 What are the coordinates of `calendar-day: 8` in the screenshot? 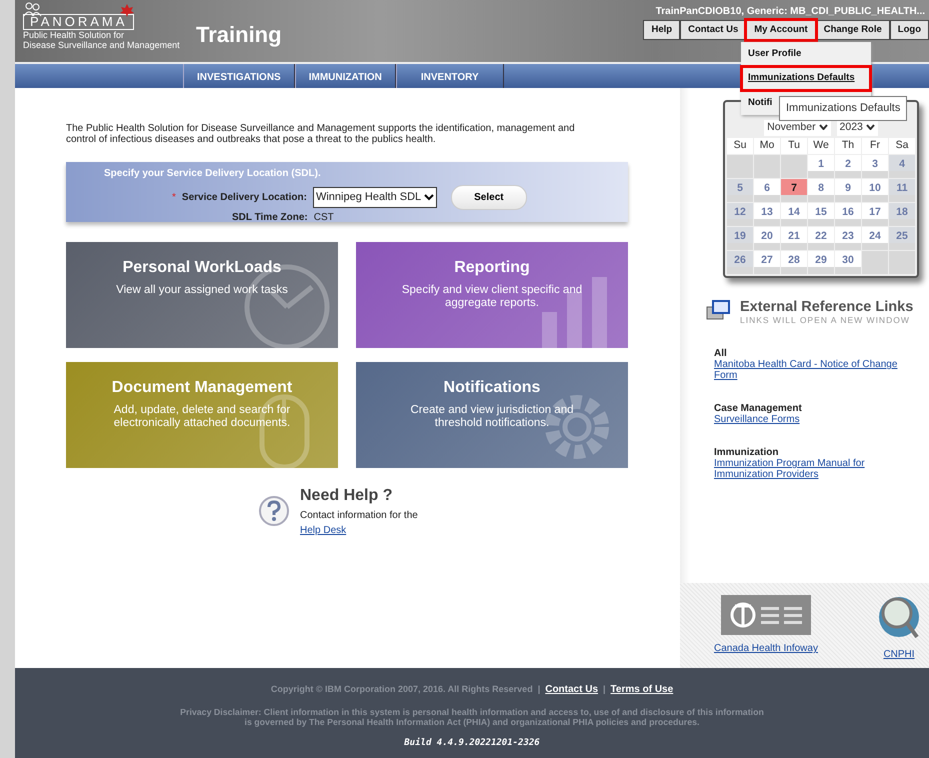 It's located at (821, 190).